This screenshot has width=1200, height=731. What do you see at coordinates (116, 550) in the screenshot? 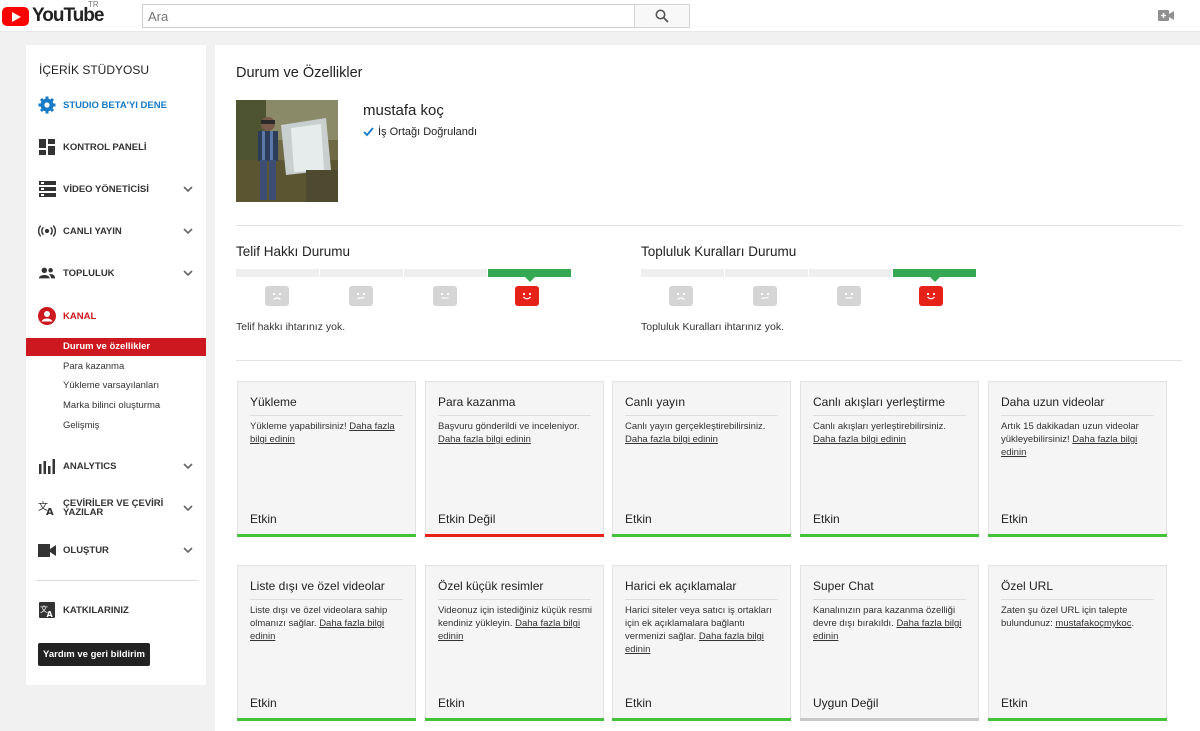
I see `sidebar-item-create: OLUŞTUR` at bounding box center [116, 550].